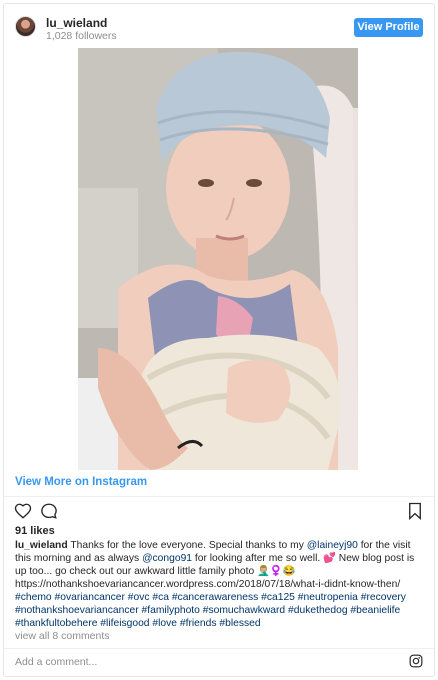 The width and height of the screenshot is (438, 680). Describe the element at coordinates (332, 545) in the screenshot. I see `mention-link: @laineyj90` at that location.